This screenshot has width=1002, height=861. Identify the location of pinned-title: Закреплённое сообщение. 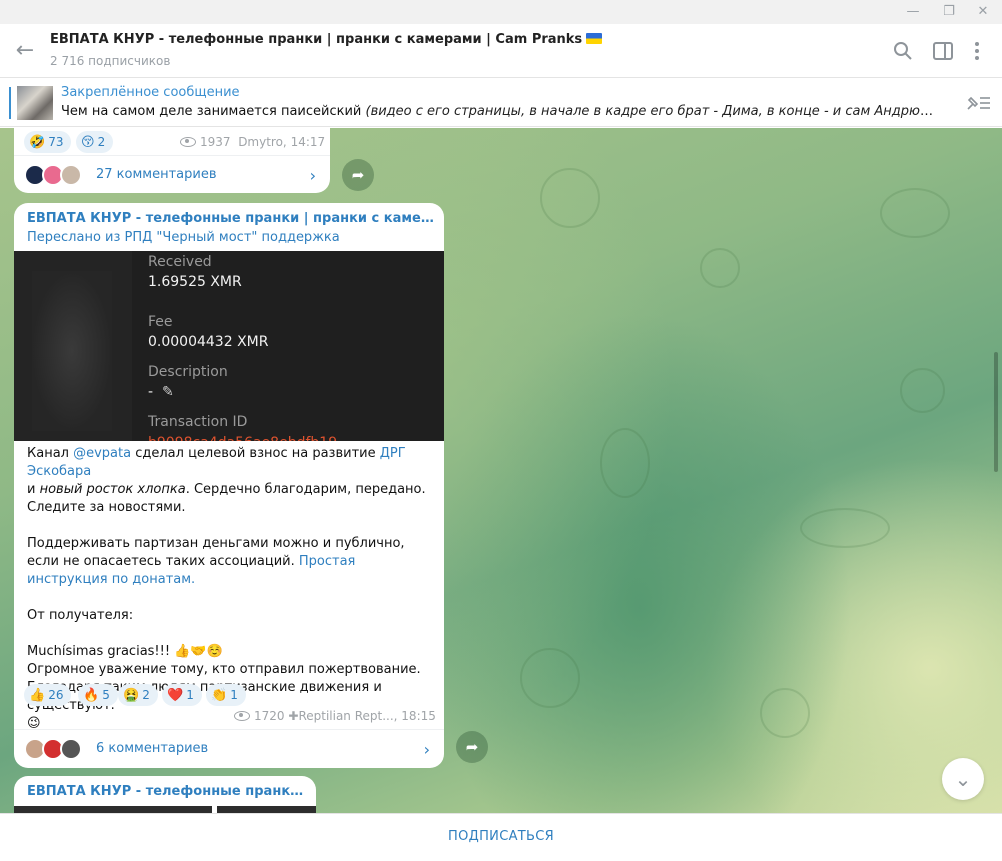
(150, 92).